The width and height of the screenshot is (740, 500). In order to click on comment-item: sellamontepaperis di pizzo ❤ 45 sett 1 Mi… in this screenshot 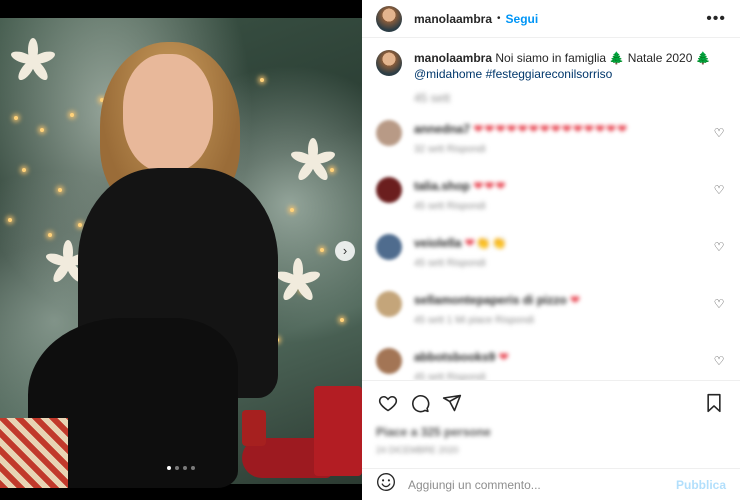, I will do `click(551, 319)`.